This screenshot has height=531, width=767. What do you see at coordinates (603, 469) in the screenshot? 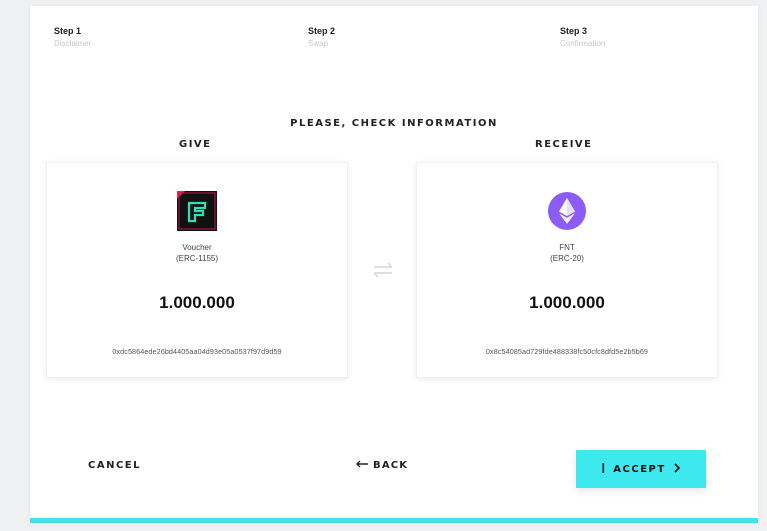
I see `accept-bracket-icon` at bounding box center [603, 469].